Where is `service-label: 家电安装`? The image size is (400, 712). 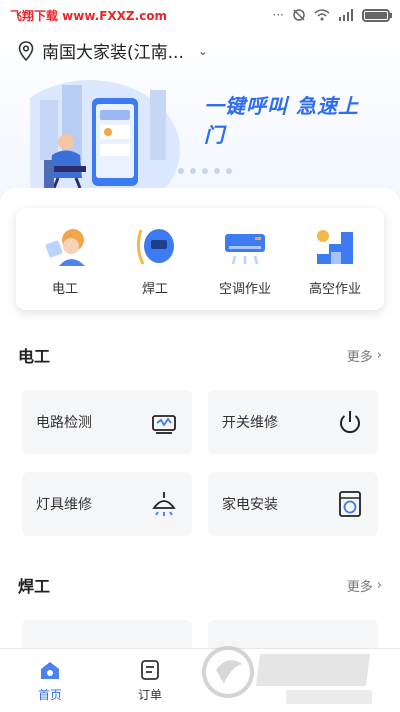 service-label: 家电安装 is located at coordinates (250, 505).